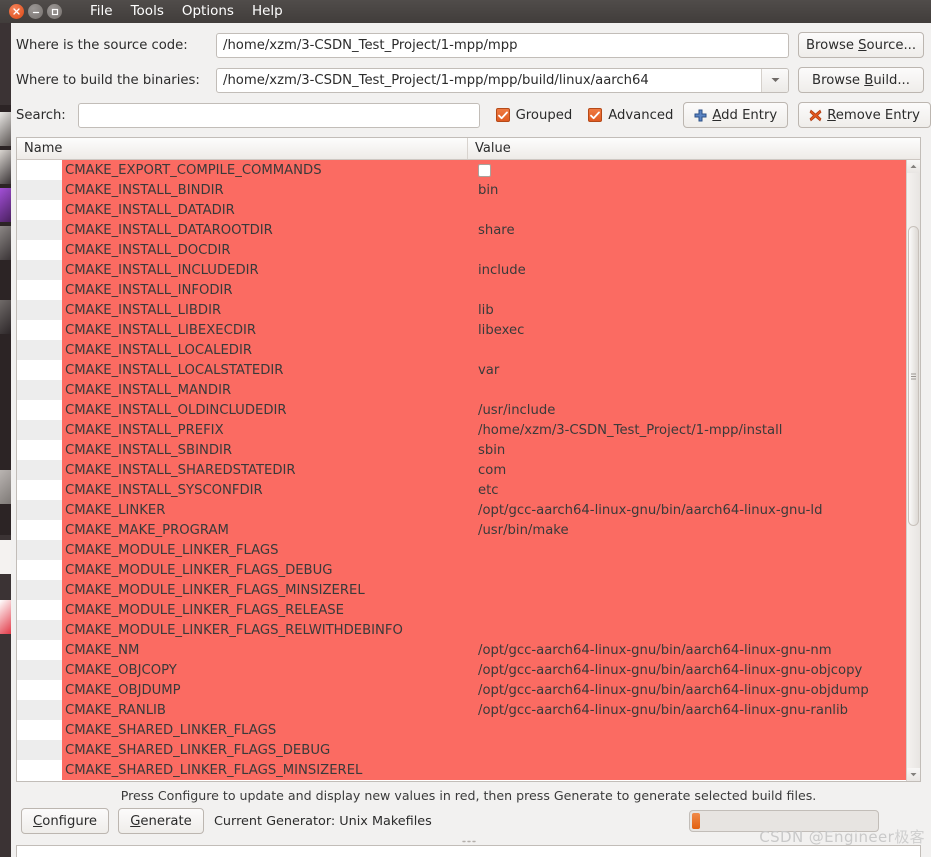 The image size is (931, 857). I want to click on table-row: CMAKE_EXPORT_COMPILE_COMMANDS, so click(461, 170).